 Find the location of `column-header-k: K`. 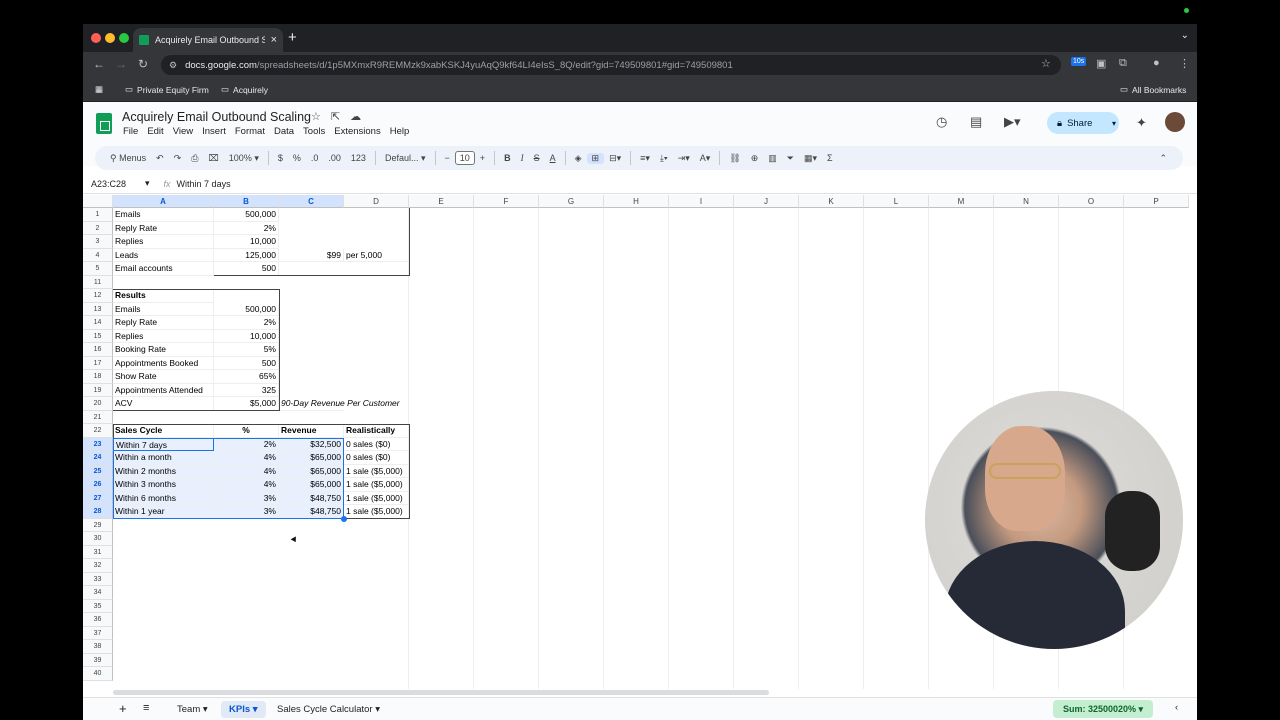

column-header-k: K is located at coordinates (831, 201).